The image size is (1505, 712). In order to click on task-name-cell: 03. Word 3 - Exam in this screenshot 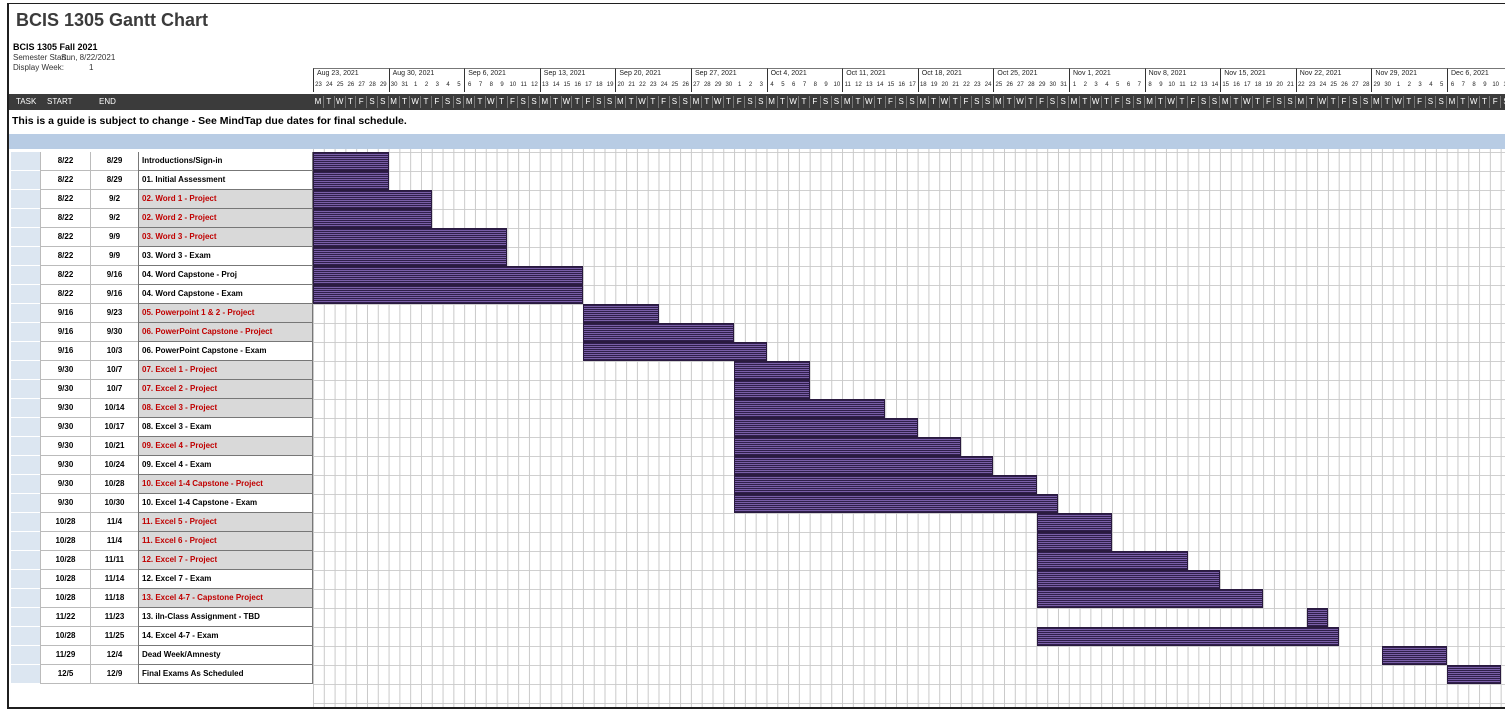, I will do `click(225, 256)`.